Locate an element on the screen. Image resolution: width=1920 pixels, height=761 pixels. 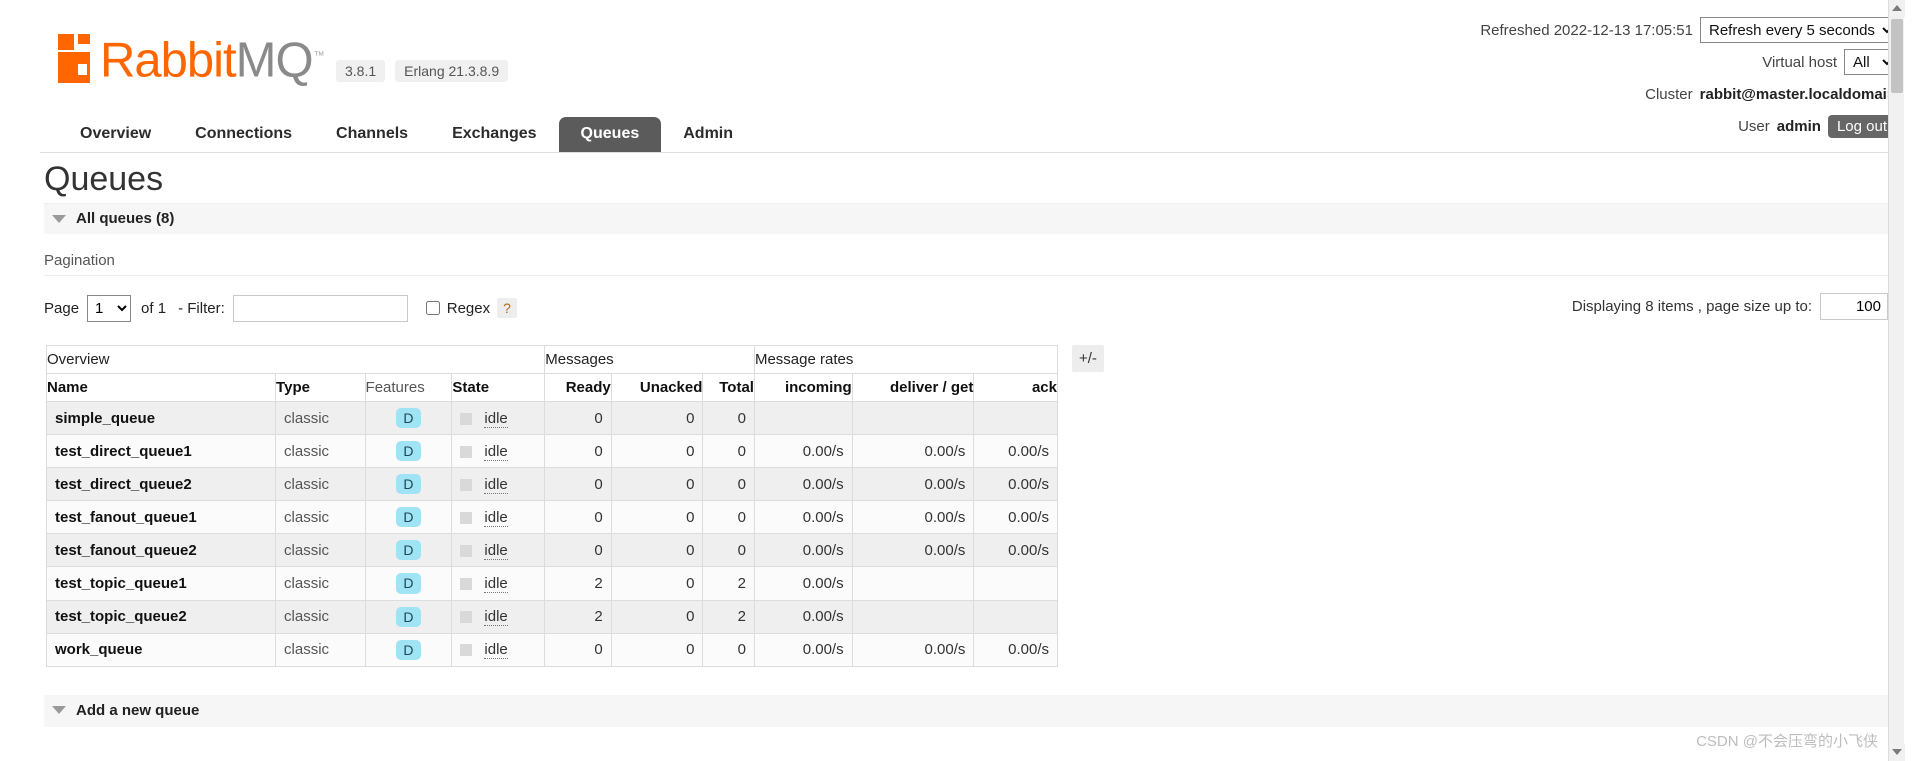
group-header-message-rates: Message rates is located at coordinates (906, 359).